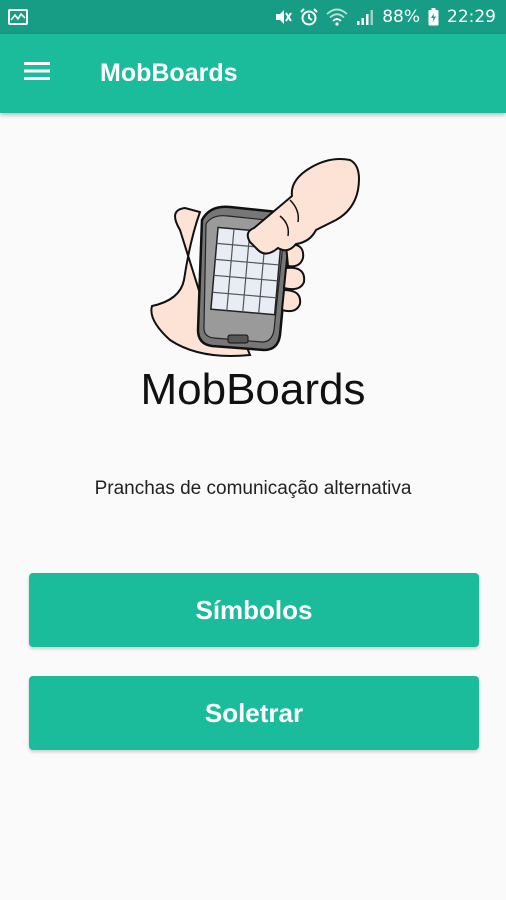 The image size is (506, 900). Describe the element at coordinates (254, 610) in the screenshot. I see `symbols-button: Símbolos` at that location.